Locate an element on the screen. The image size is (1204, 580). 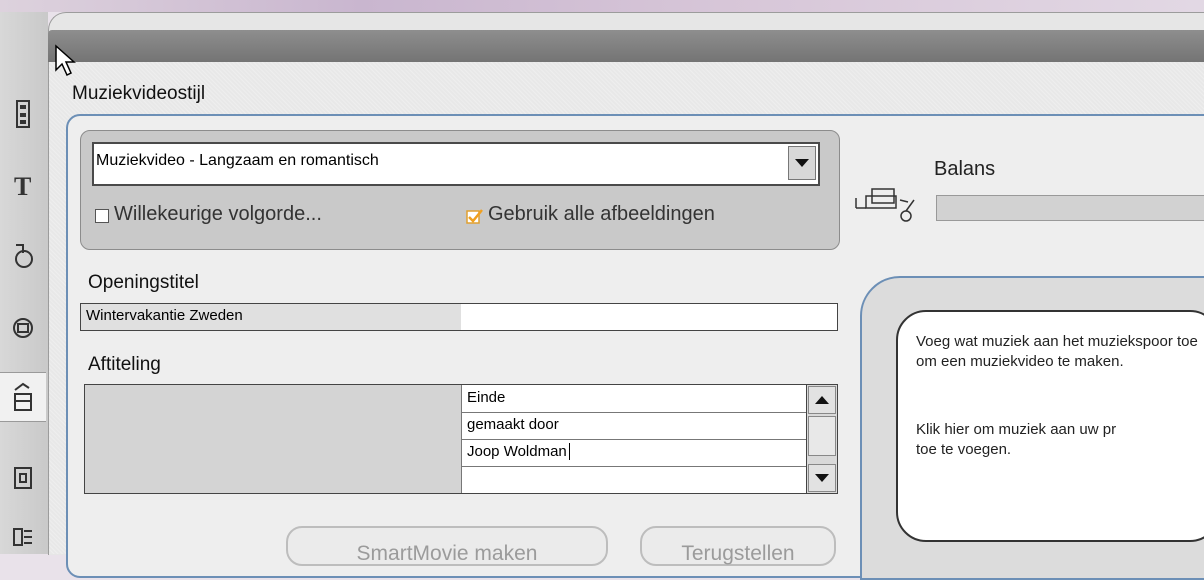
effects-tool-button is located at coordinates (23, 328).